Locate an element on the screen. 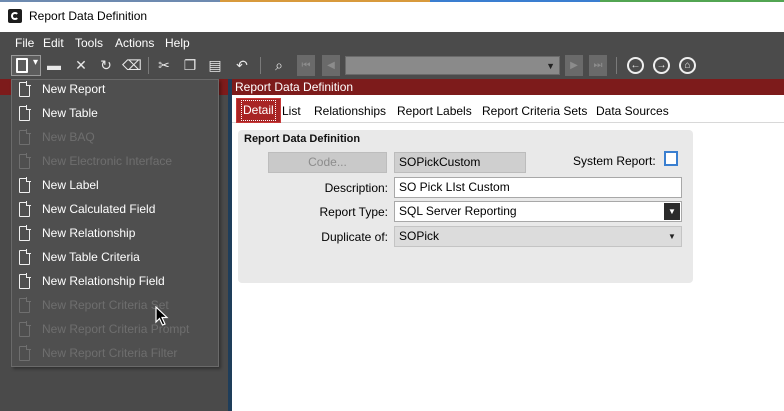 This screenshot has width=784, height=411. menu-item-new-report-criteria-set: New Report Criteria Set is located at coordinates (115, 306).